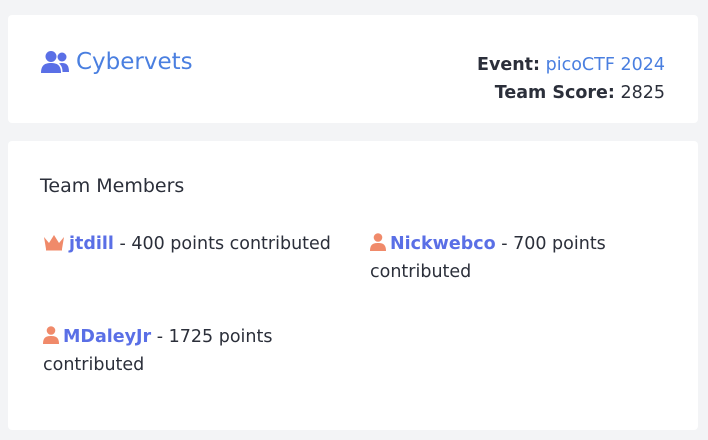  What do you see at coordinates (112, 186) in the screenshot?
I see `members-title: Team Members` at bounding box center [112, 186].